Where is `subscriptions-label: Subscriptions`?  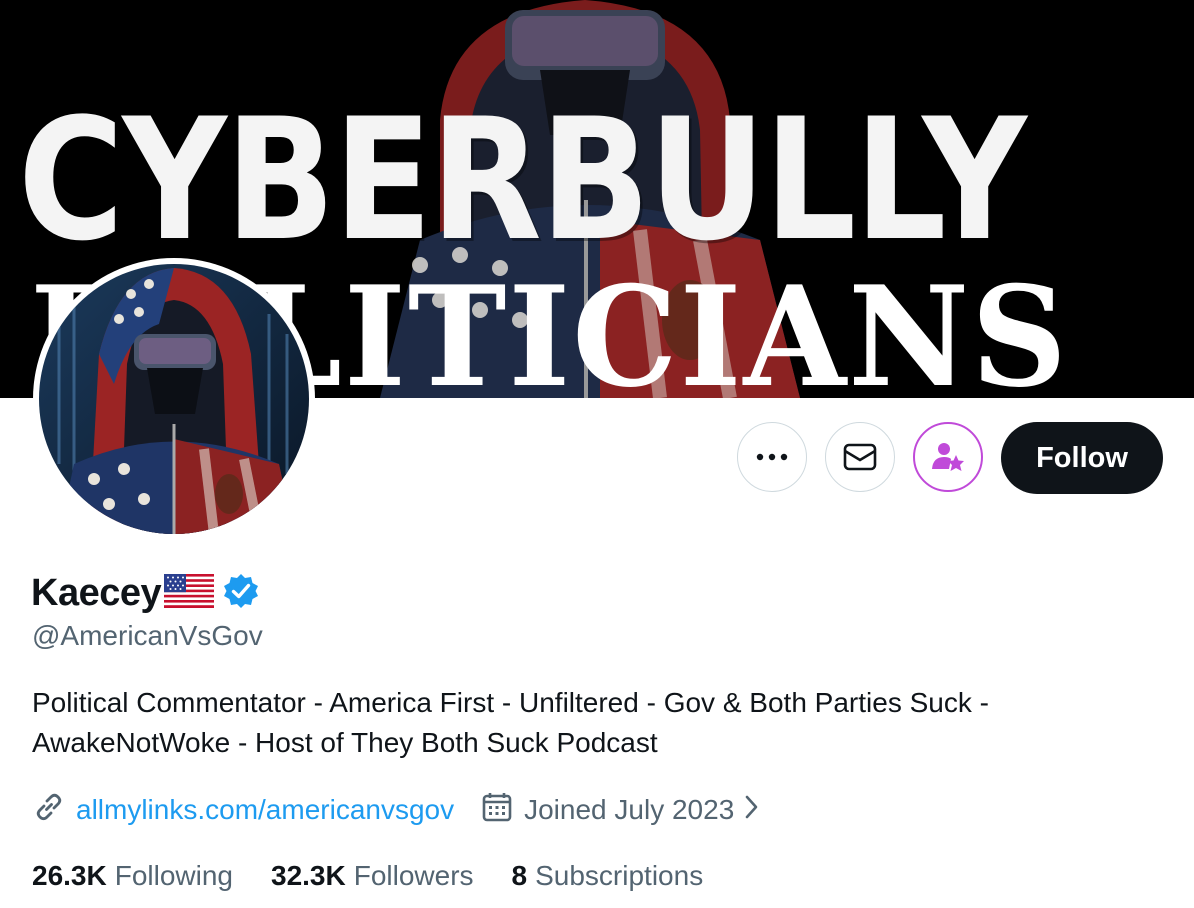 subscriptions-label: Subscriptions is located at coordinates (619, 875).